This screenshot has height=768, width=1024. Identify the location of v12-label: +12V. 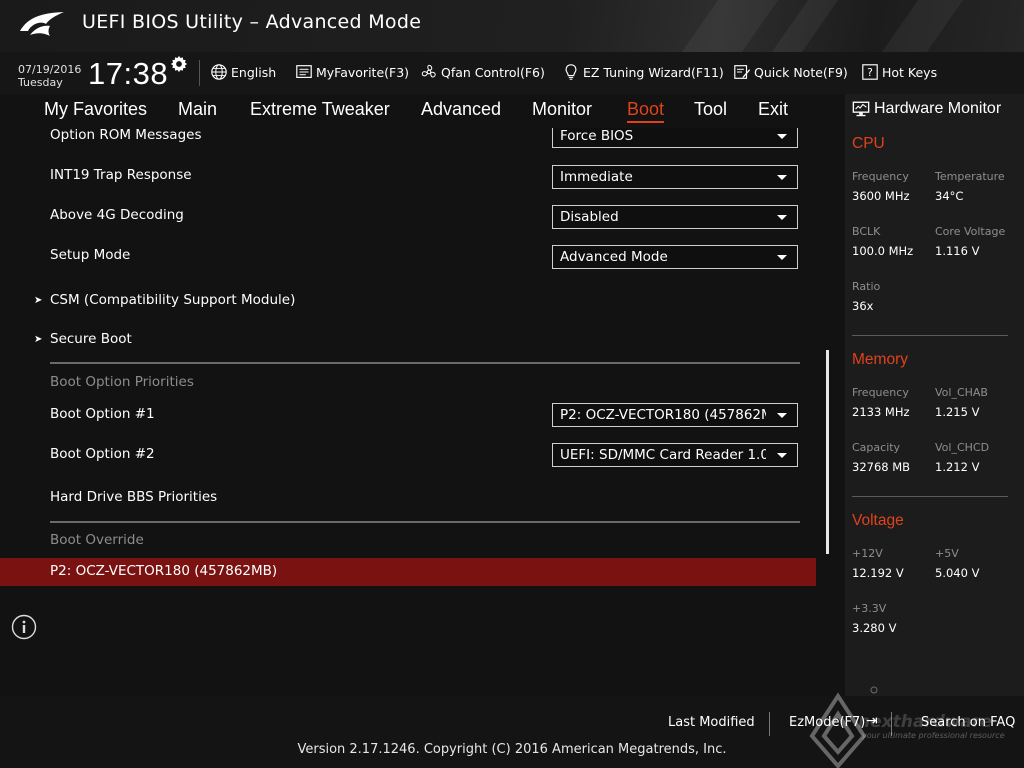
(867, 553).